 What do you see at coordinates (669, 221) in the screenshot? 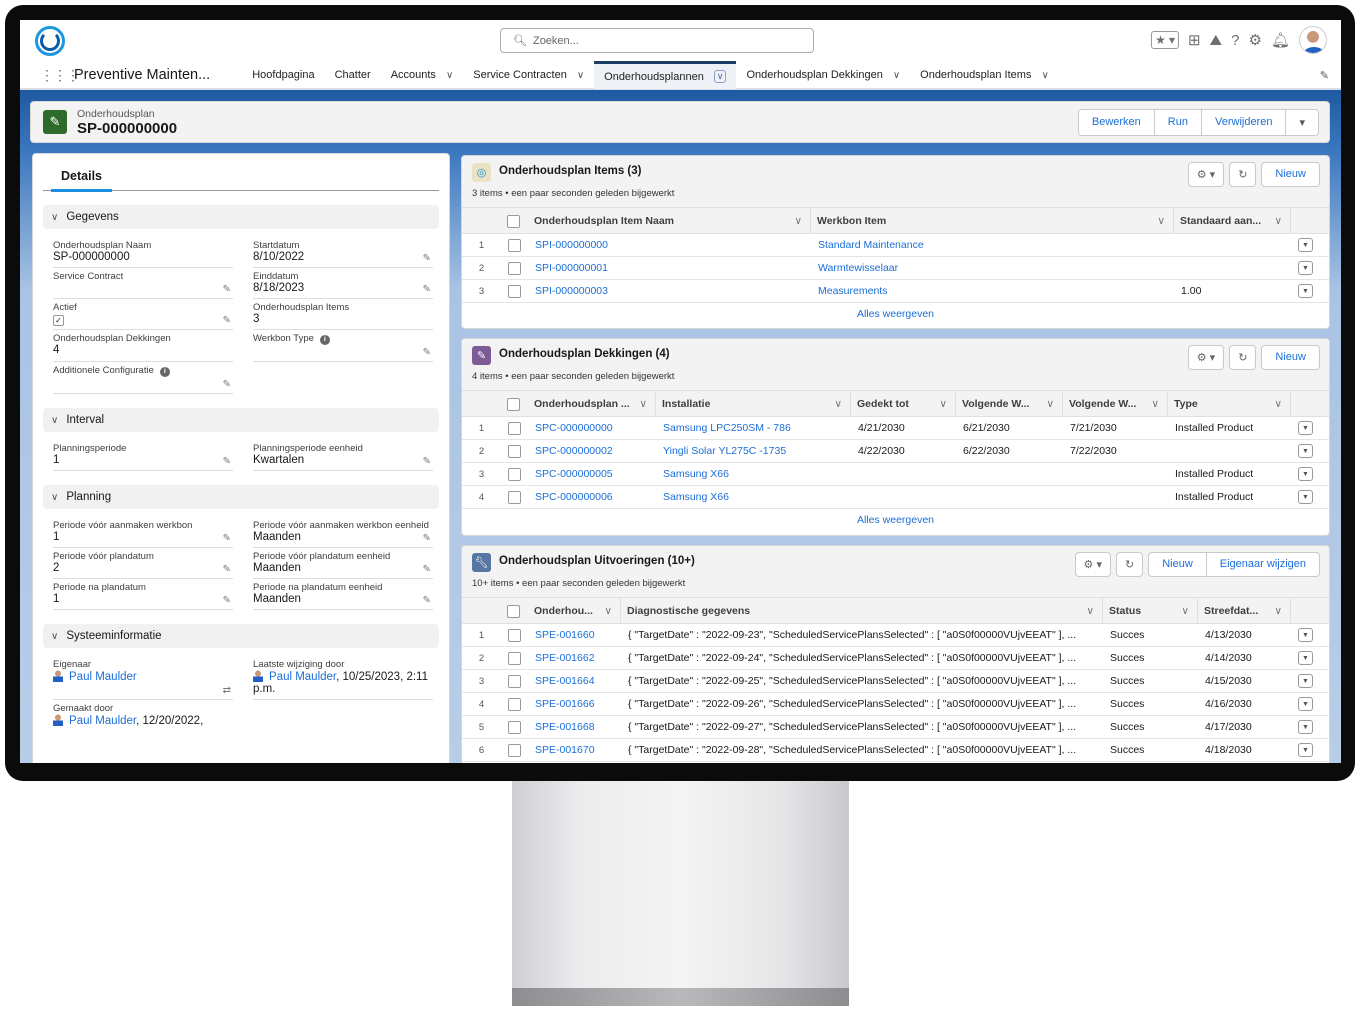
I see `column-header: Onderhoudsplan Item Naam ∨` at bounding box center [669, 221].